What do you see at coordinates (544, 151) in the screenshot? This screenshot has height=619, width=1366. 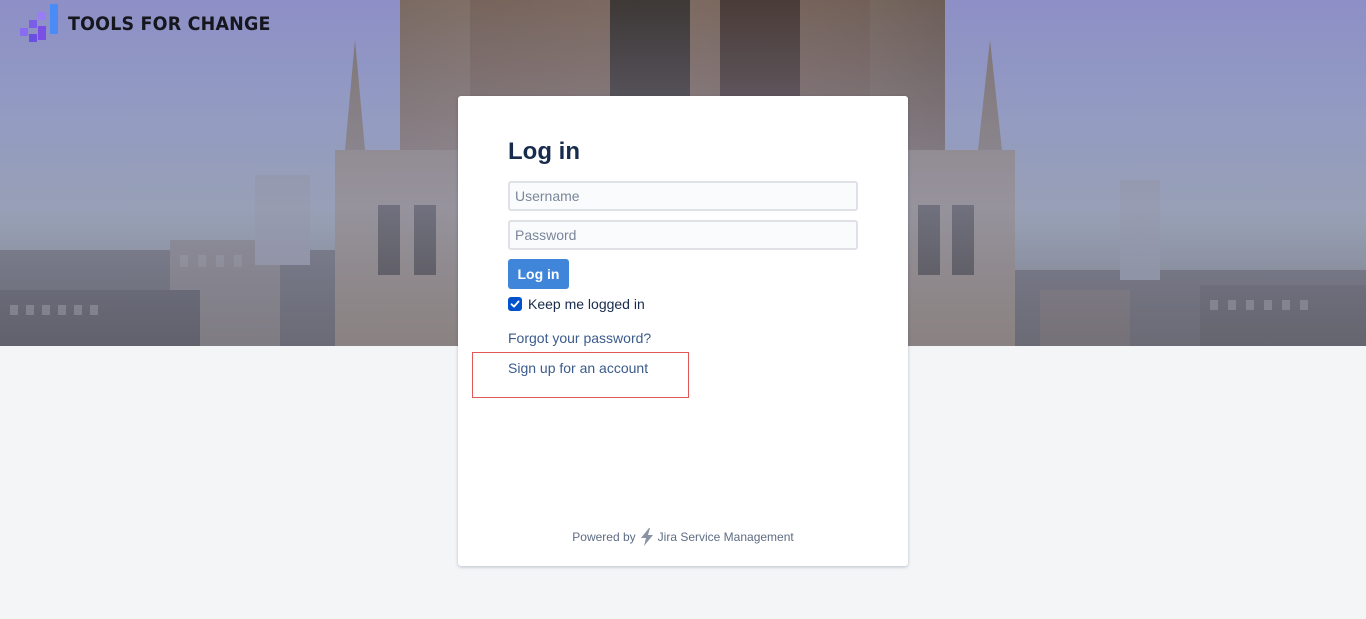 I see `login-title: Log in` at bounding box center [544, 151].